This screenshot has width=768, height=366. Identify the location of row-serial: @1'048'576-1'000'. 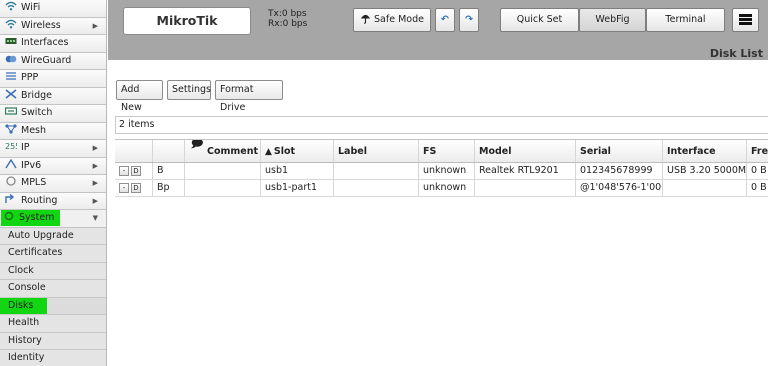
(619, 188).